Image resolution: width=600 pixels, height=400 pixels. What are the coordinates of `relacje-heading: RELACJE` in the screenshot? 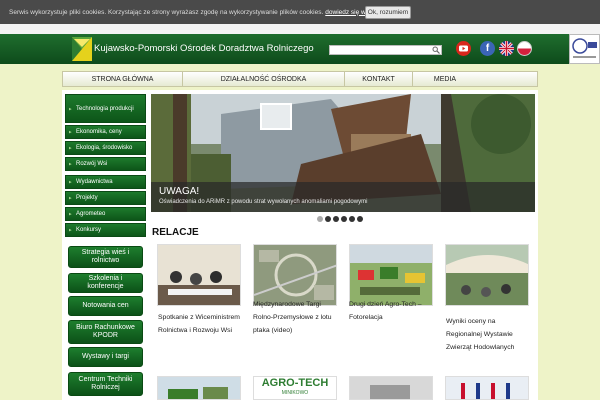 It's located at (175, 232).